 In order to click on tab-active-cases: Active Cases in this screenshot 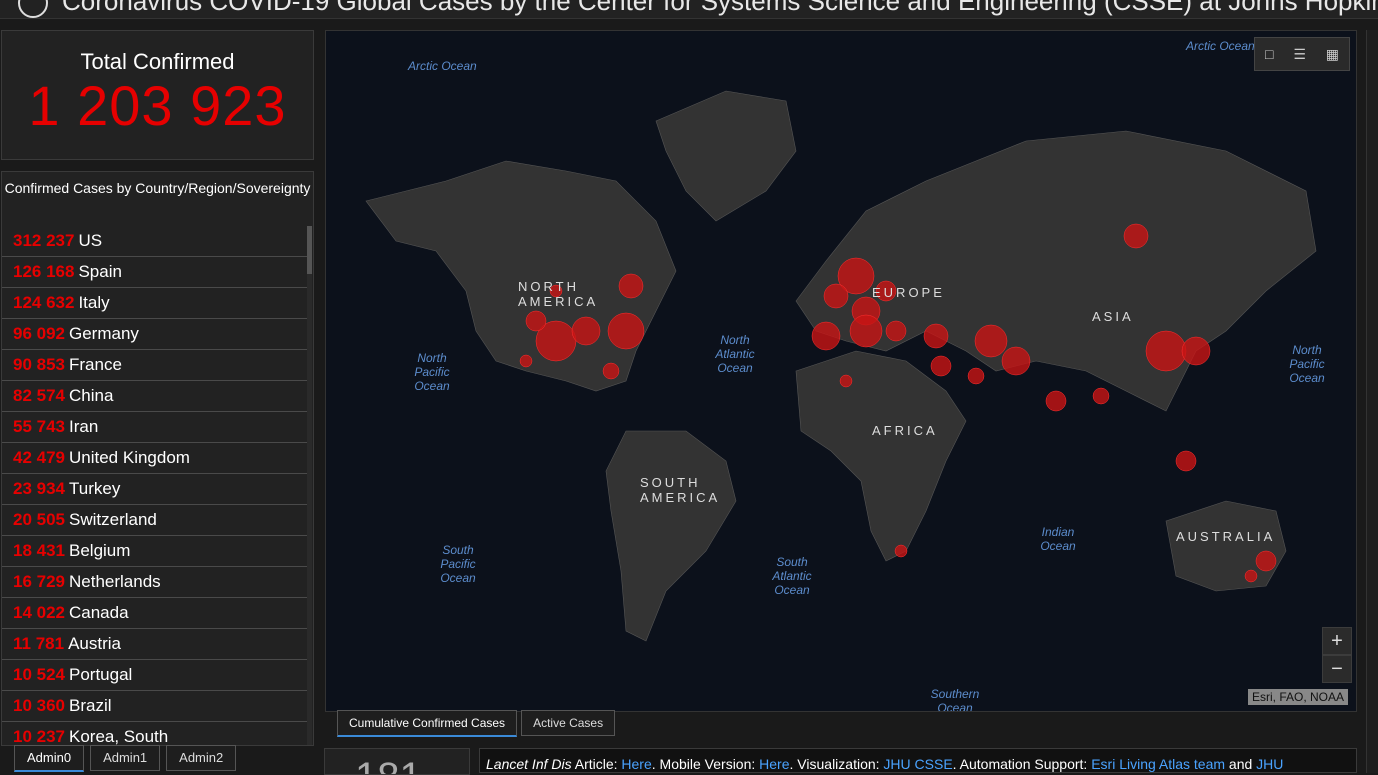, I will do `click(568, 723)`.